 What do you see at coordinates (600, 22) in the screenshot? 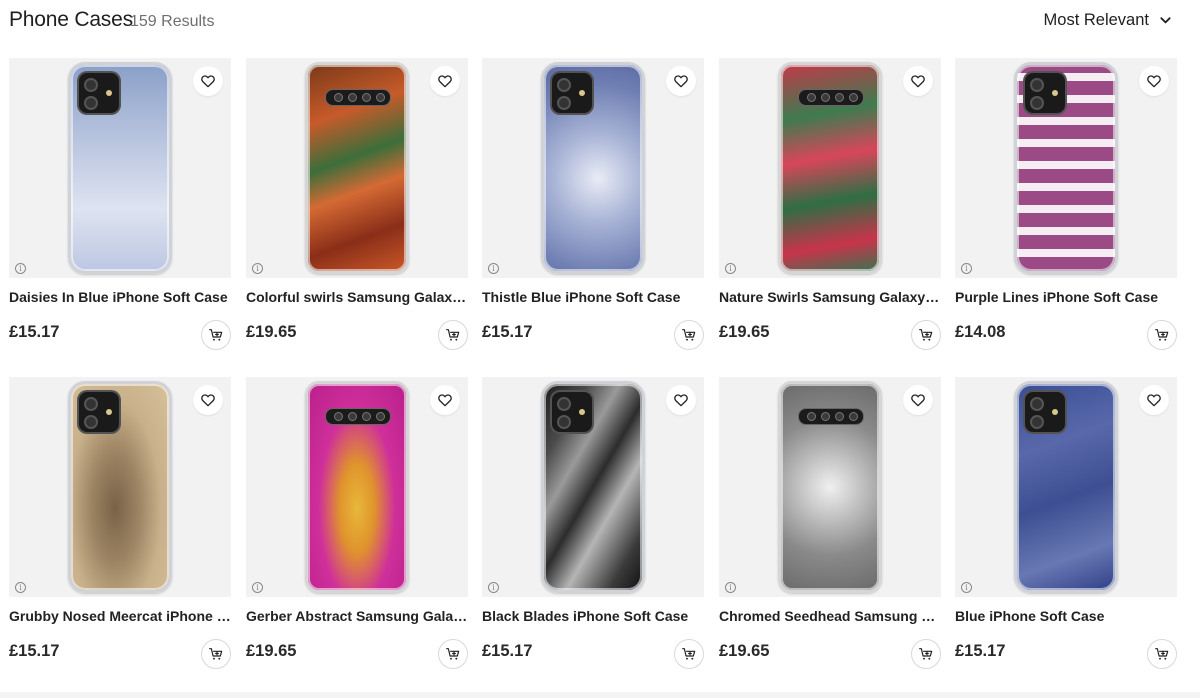
I see `results-header: Phone Cases 159 Results Most Relevant` at bounding box center [600, 22].